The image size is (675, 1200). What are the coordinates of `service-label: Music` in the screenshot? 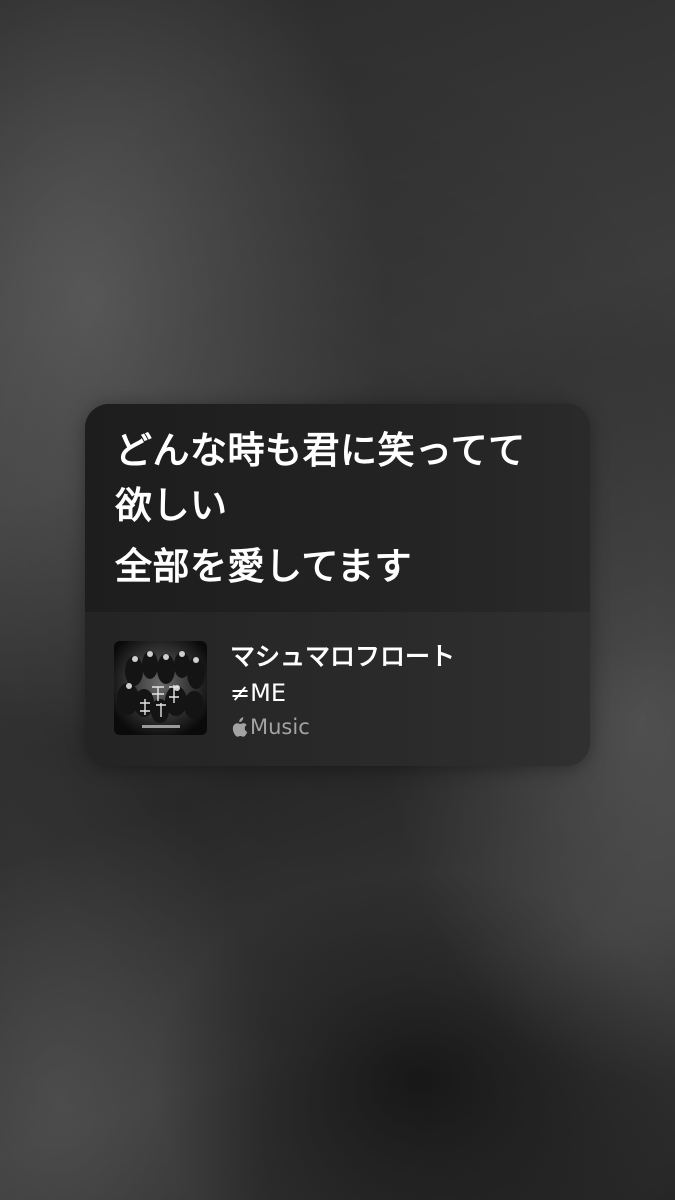 It's located at (280, 727).